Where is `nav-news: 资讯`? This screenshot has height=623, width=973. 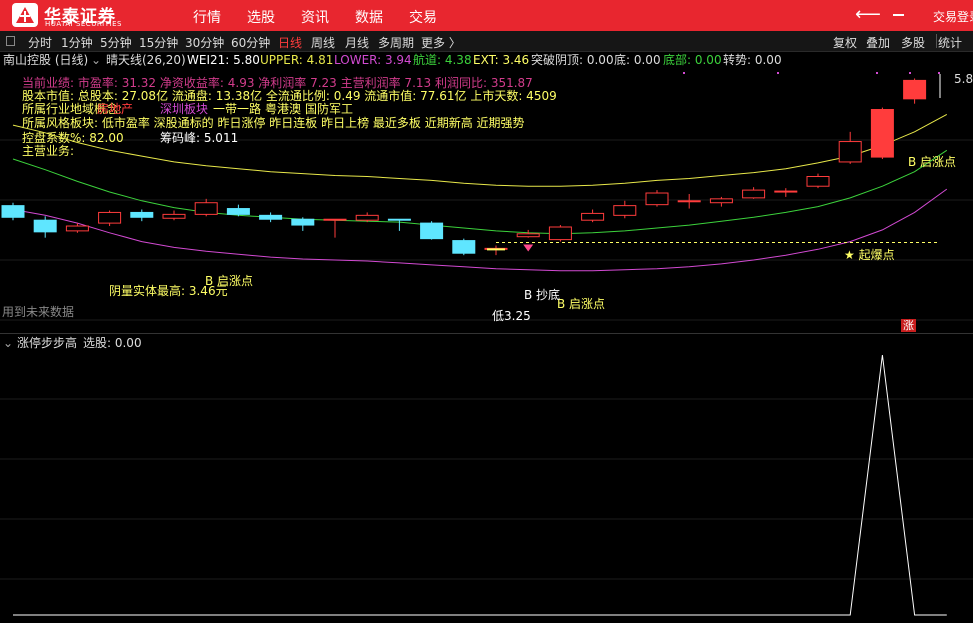 nav-news: 资讯 is located at coordinates (315, 17).